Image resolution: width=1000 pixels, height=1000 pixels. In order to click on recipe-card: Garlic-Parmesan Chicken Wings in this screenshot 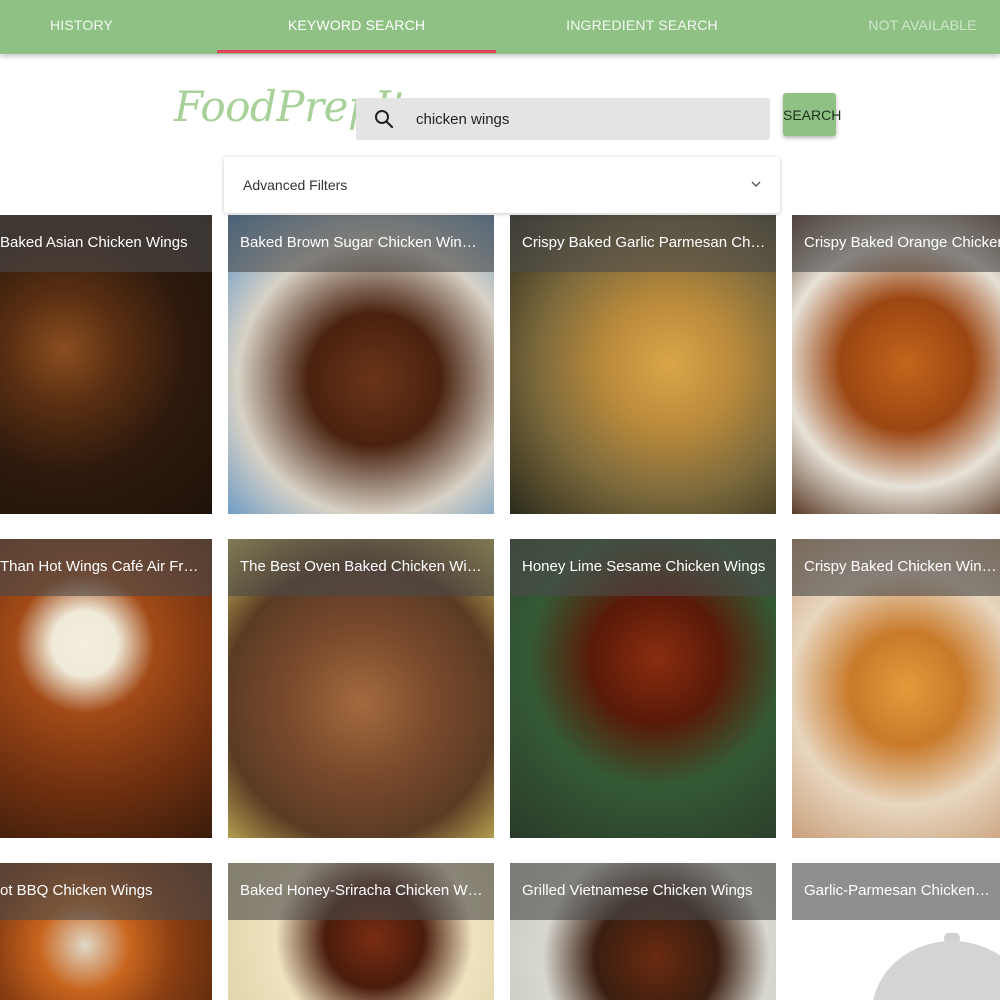, I will do `click(896, 931)`.